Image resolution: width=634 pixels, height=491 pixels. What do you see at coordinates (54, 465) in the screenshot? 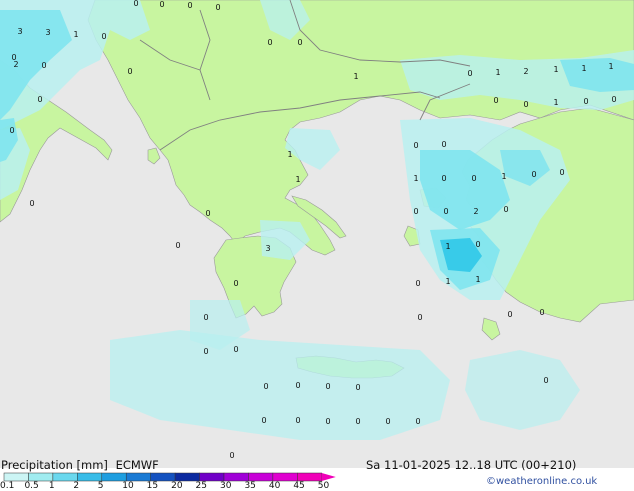
I see `title-text: Precipitation [mm]` at bounding box center [54, 465].